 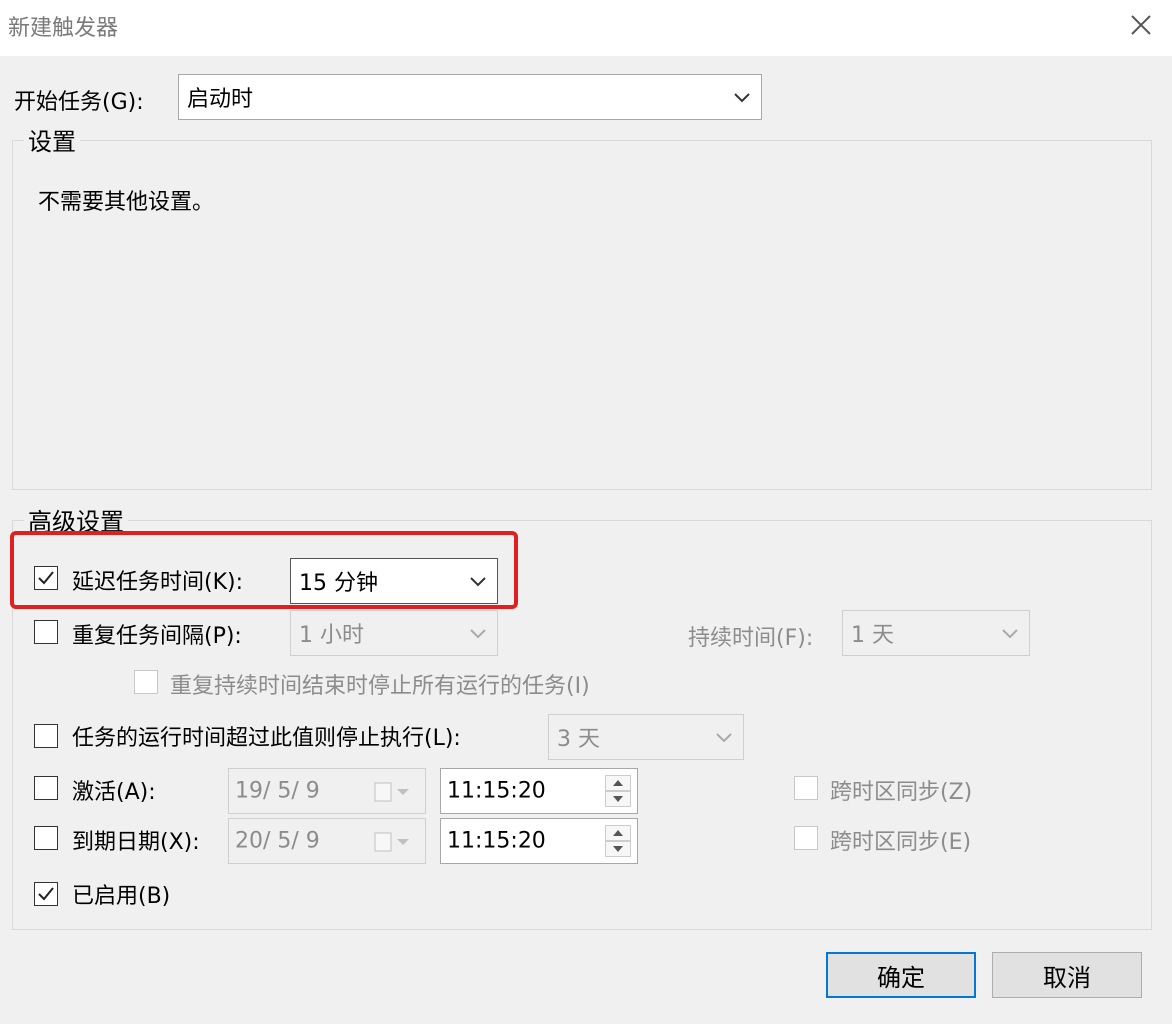 I want to click on expire-date-value: 20/ 5/ 9, so click(x=277, y=841).